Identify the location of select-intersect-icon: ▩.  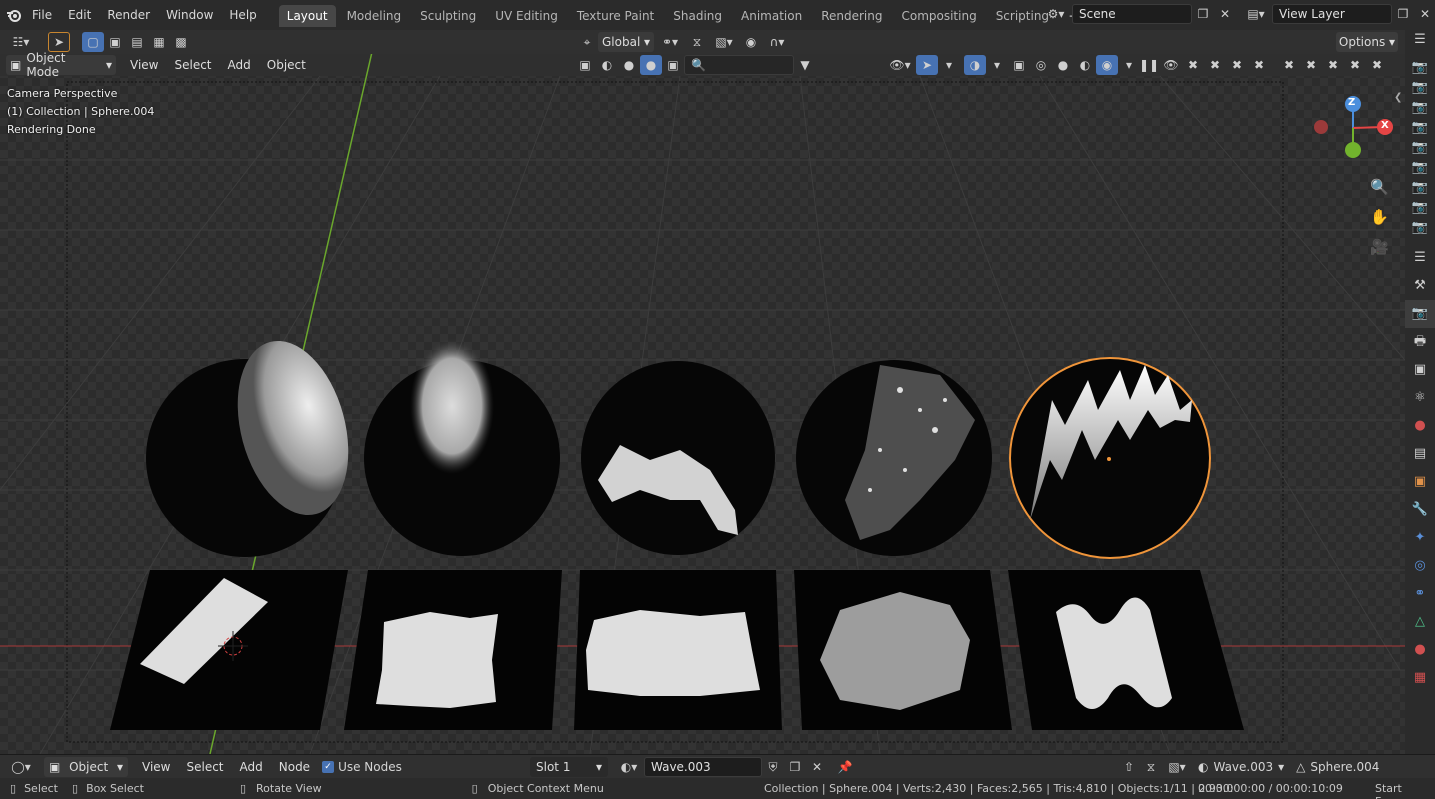
(181, 42).